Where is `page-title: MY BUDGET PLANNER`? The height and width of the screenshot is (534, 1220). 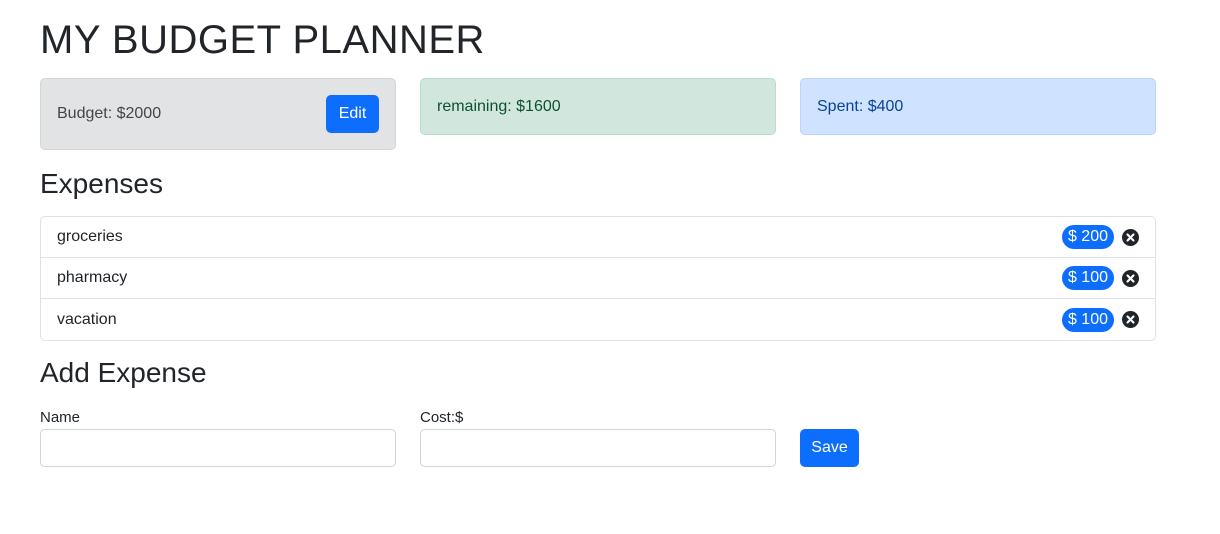
page-title: MY BUDGET PLANNER is located at coordinates (262, 40).